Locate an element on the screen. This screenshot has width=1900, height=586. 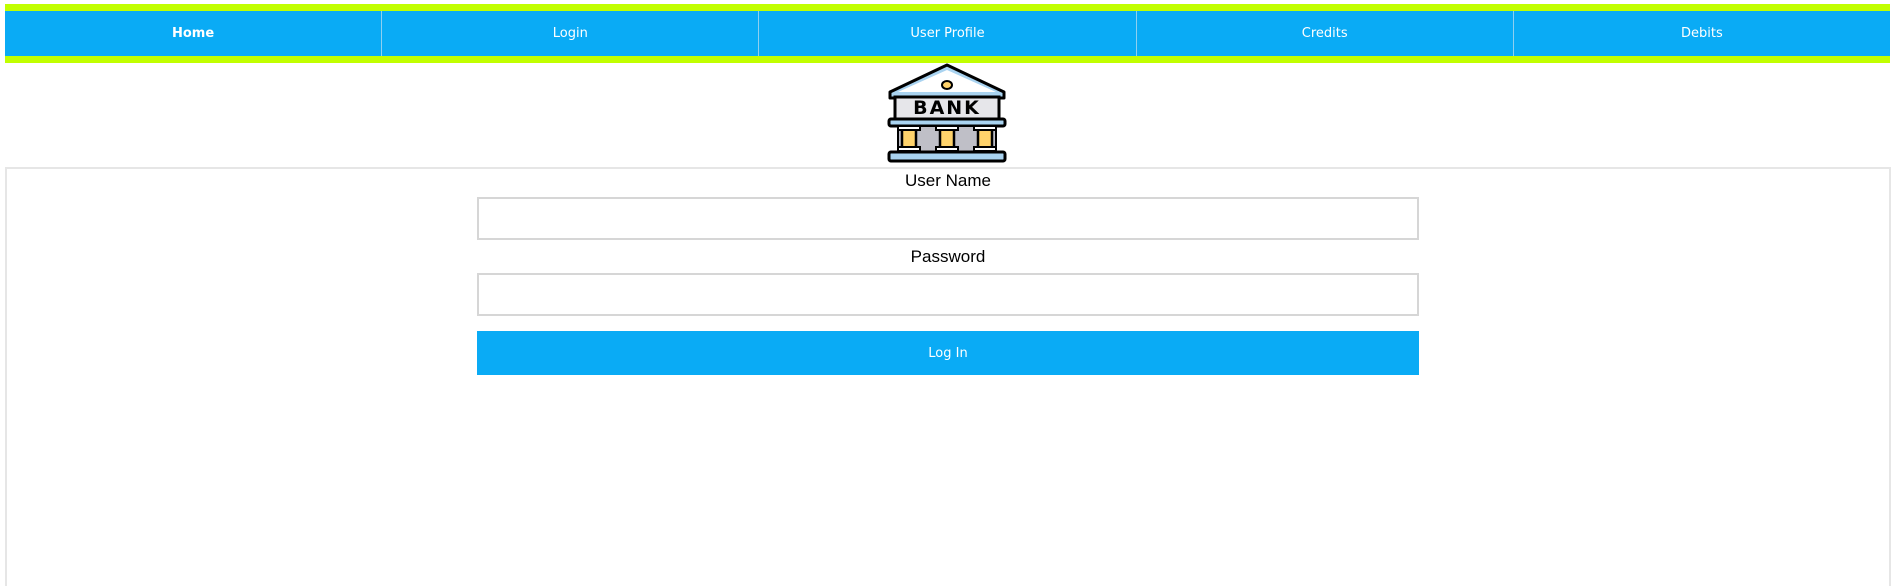
bank-icon: BANK is located at coordinates (947, 113).